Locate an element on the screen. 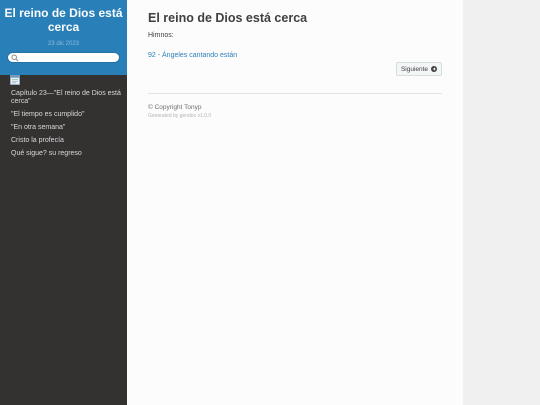 Image resolution: width=540 pixels, height=405 pixels. next-button: Siguiente is located at coordinates (419, 69).